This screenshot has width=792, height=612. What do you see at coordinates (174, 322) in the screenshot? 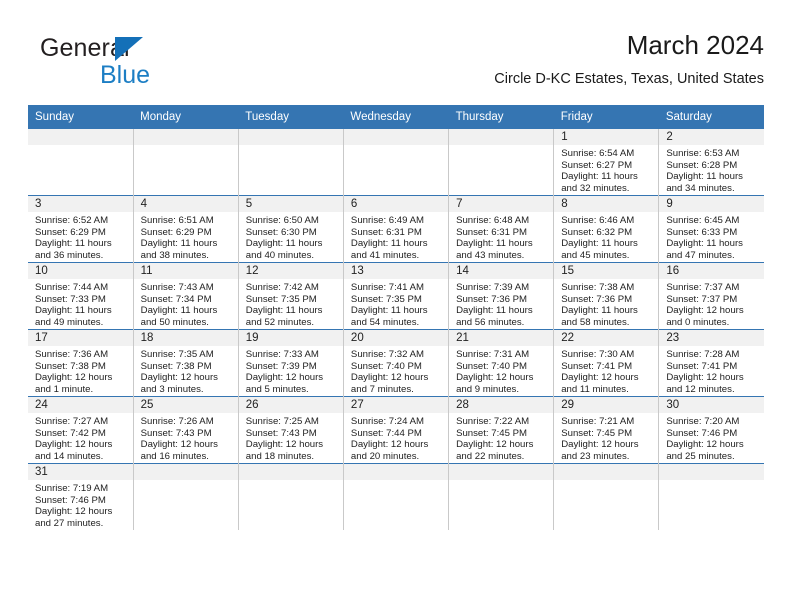
I see `daylight-duration-line-2: and 50 minutes.` at bounding box center [174, 322].